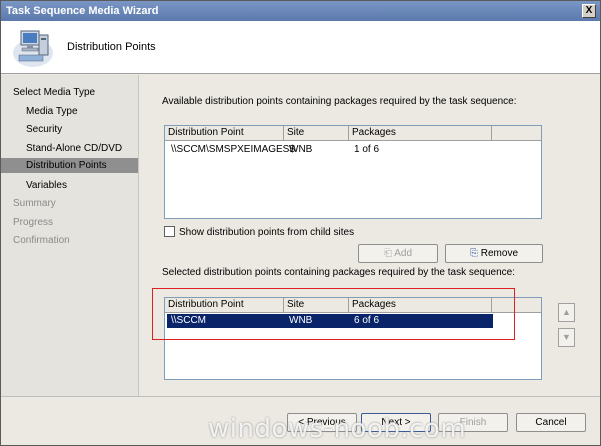 The image size is (601, 446). I want to click on nav-item-media-type: Media Type, so click(69, 111).